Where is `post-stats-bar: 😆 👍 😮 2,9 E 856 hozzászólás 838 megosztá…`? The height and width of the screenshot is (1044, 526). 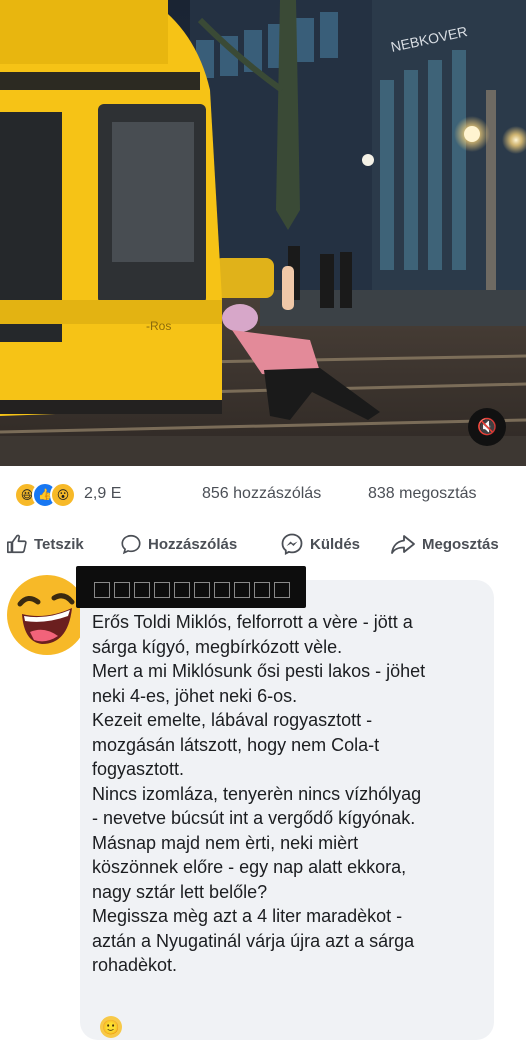 post-stats-bar: 😆 👍 😮 2,9 E 856 hozzászólás 838 megosztá… is located at coordinates (263, 495).